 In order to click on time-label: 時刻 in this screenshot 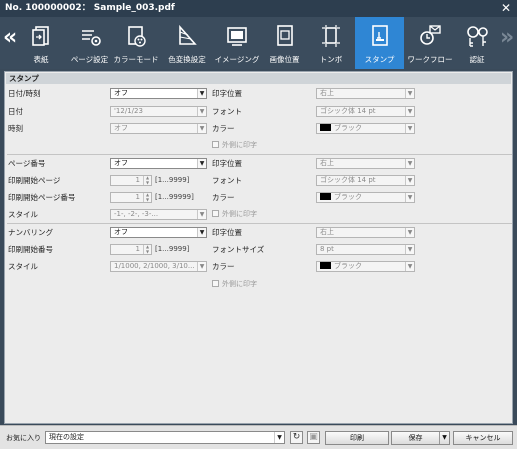, I will do `click(15, 128)`.